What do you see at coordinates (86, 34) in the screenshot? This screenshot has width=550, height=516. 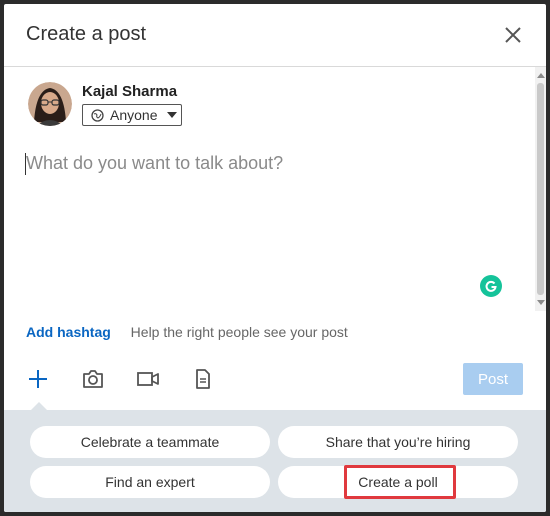 I see `dialog-title: Create a post` at bounding box center [86, 34].